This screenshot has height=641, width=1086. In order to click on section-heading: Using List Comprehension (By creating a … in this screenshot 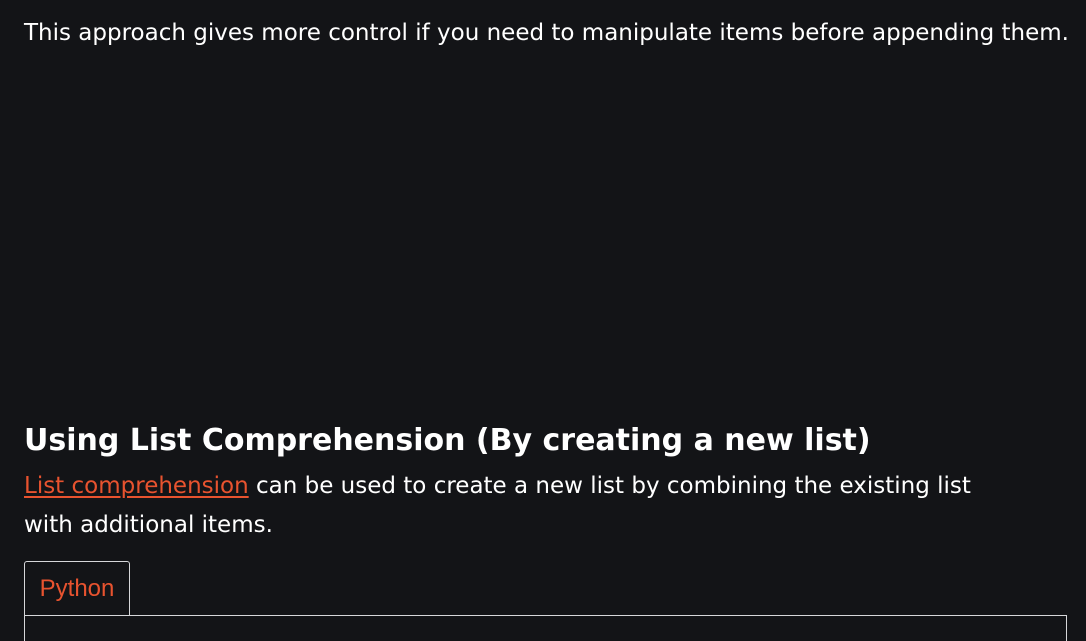, I will do `click(447, 440)`.